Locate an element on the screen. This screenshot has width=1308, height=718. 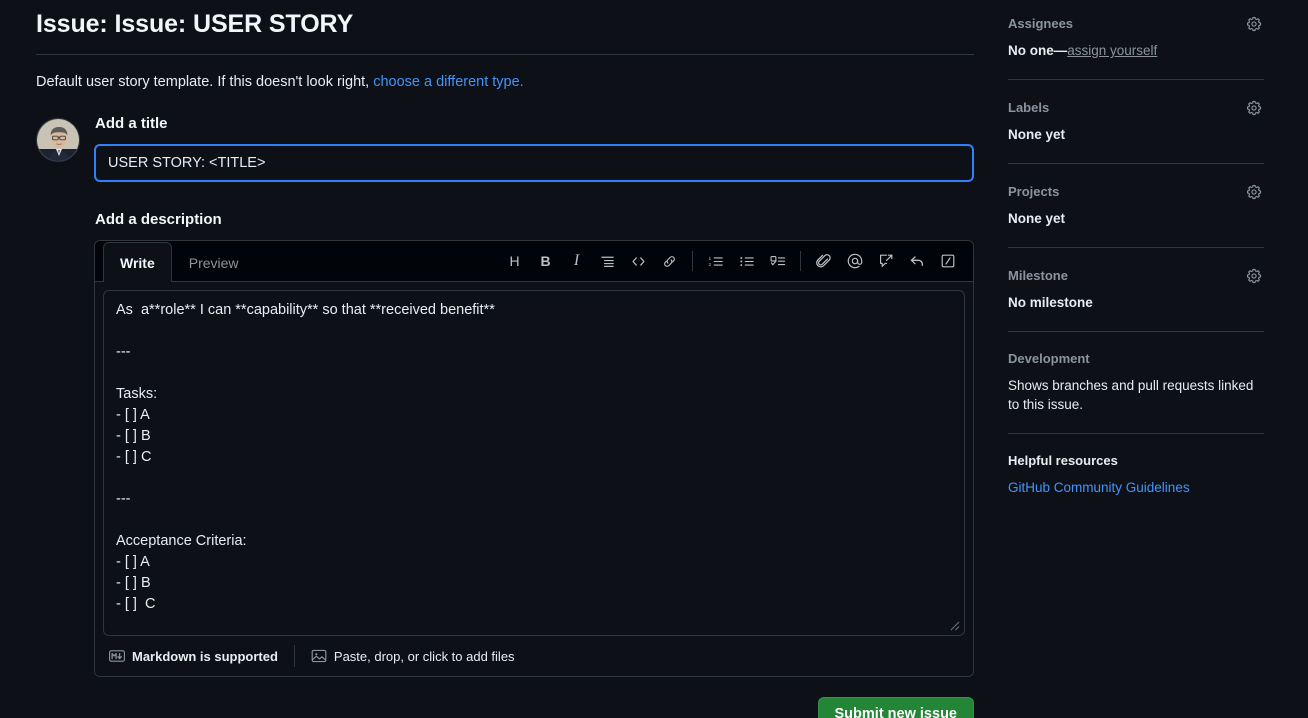
form-actions: Submit new issue is located at coordinates (534, 707).